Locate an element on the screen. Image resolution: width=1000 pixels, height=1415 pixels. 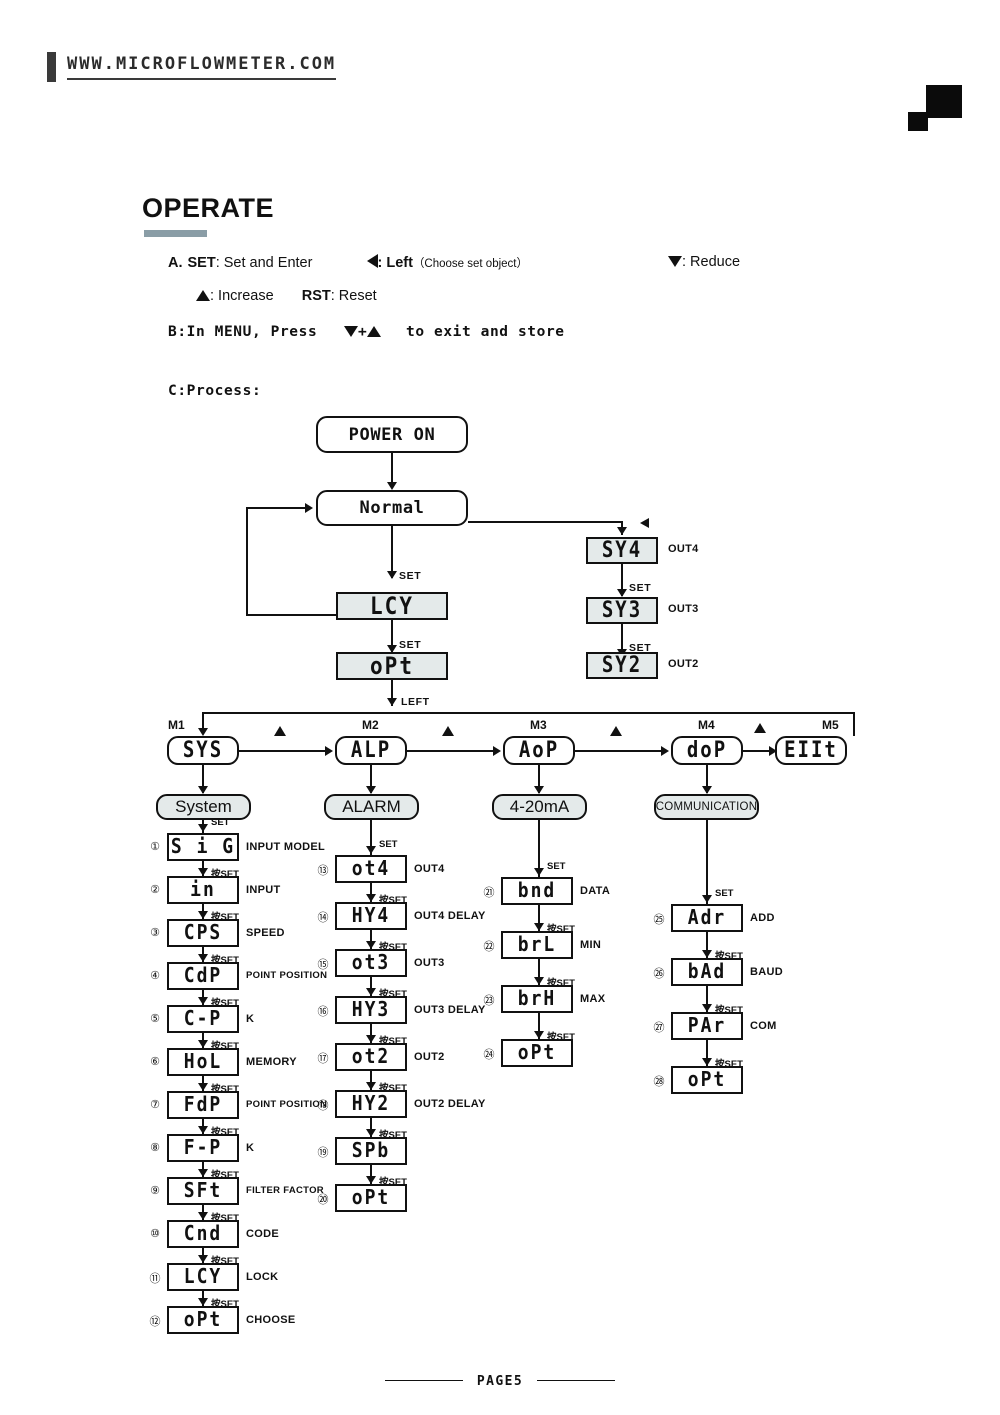
menu-item-box: ot3 is located at coordinates (371, 963).